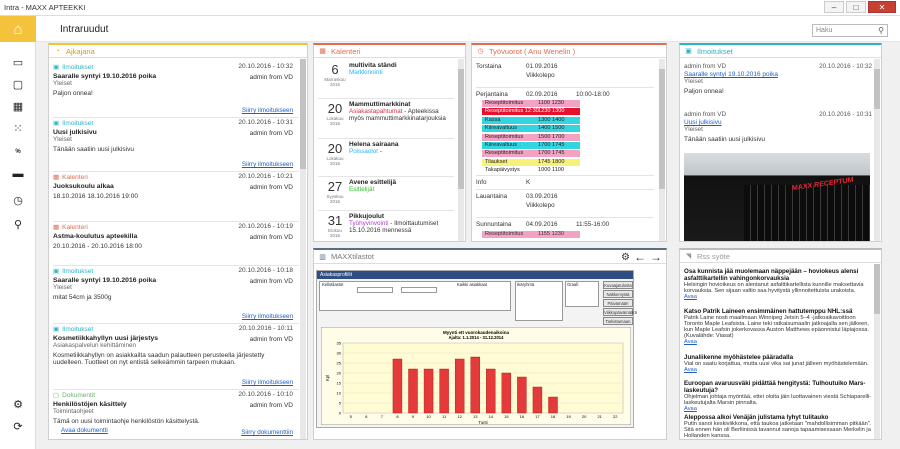 Image resolution: width=900 pixels, height=449 pixels. What do you see at coordinates (662, 150) in the screenshot?
I see `shifts-scrollbar` at bounding box center [662, 150].